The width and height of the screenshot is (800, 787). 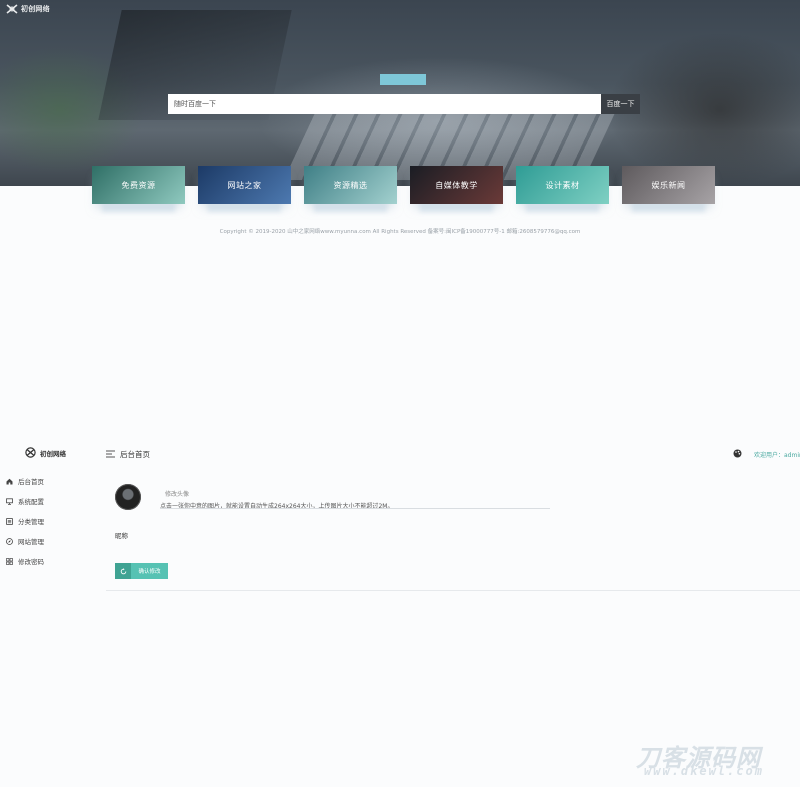 I want to click on sidebar-item-label: 修改密码, so click(x=31, y=562).